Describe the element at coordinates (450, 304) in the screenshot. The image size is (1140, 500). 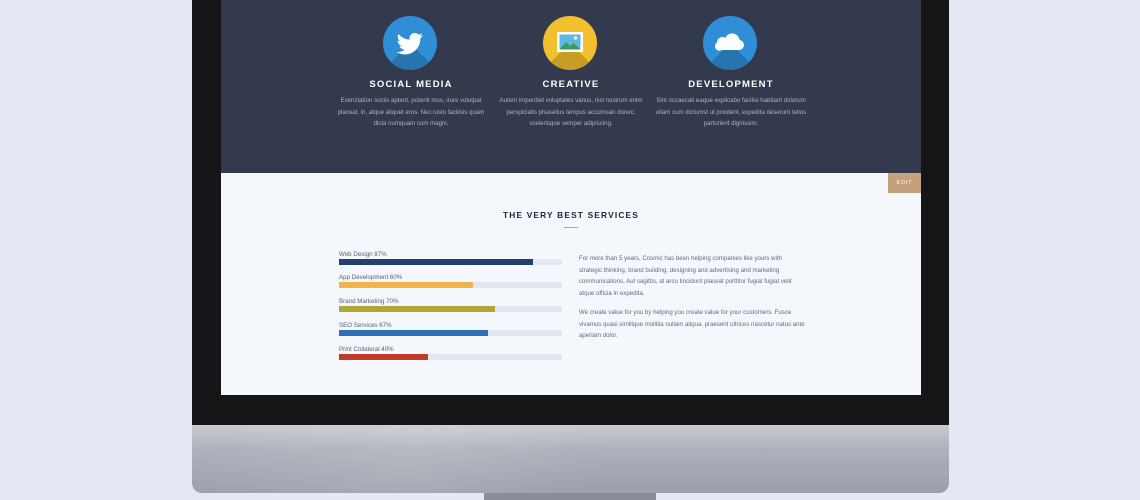
I see `skill-brand-marketing: Brand Marketing 70%` at that location.